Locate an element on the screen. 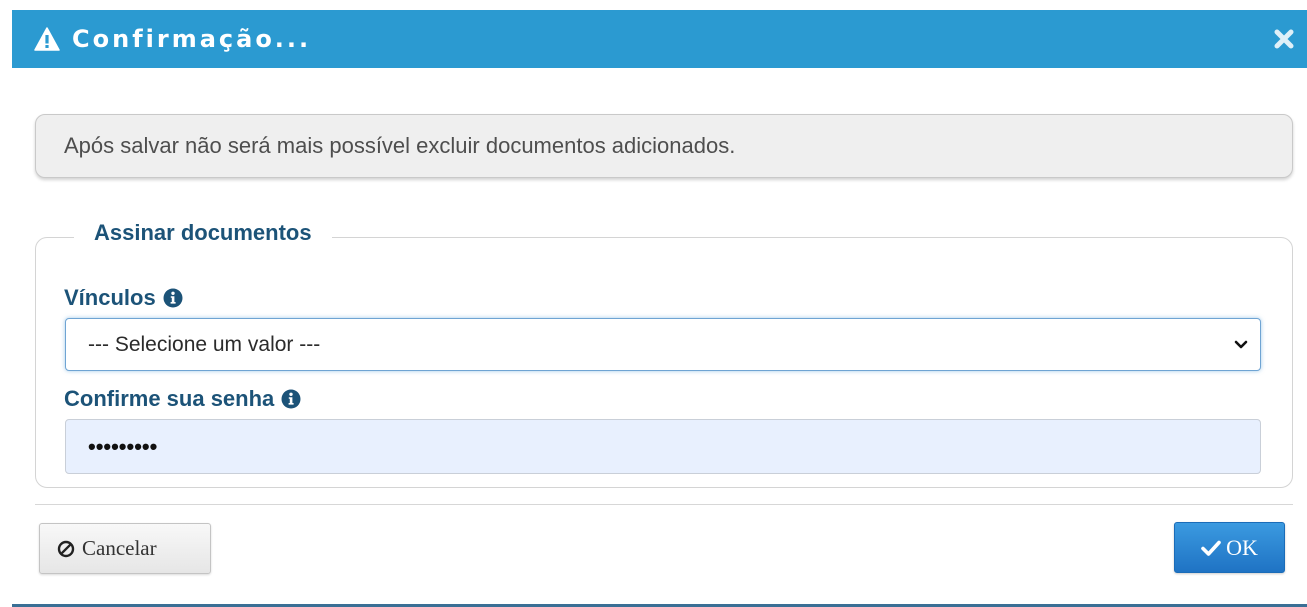 The image size is (1307, 607). warning-triangle-icon is located at coordinates (48, 39).